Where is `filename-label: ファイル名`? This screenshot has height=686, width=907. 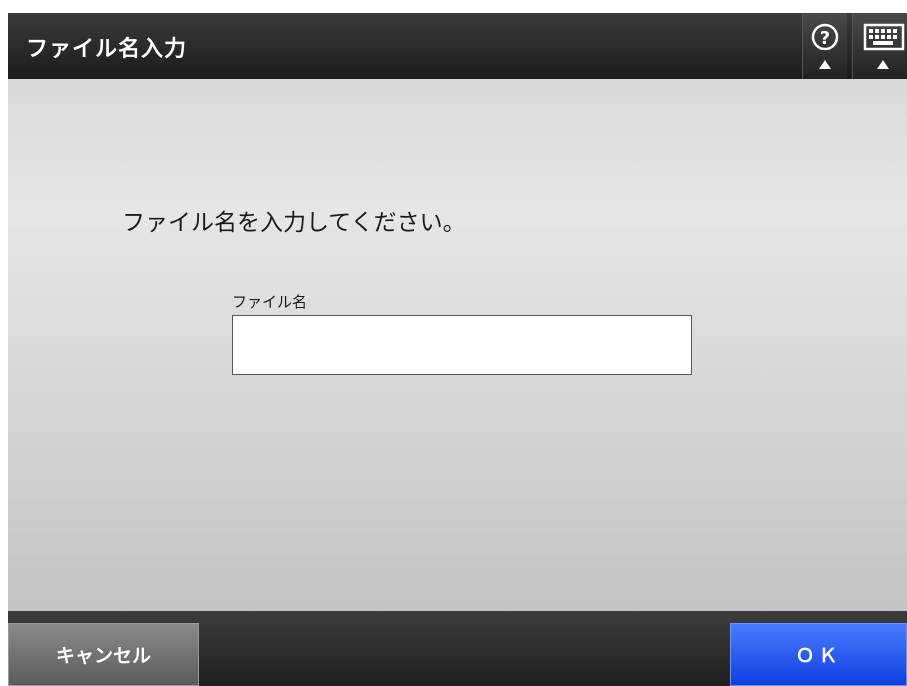
filename-label: ファイル名 is located at coordinates (270, 302).